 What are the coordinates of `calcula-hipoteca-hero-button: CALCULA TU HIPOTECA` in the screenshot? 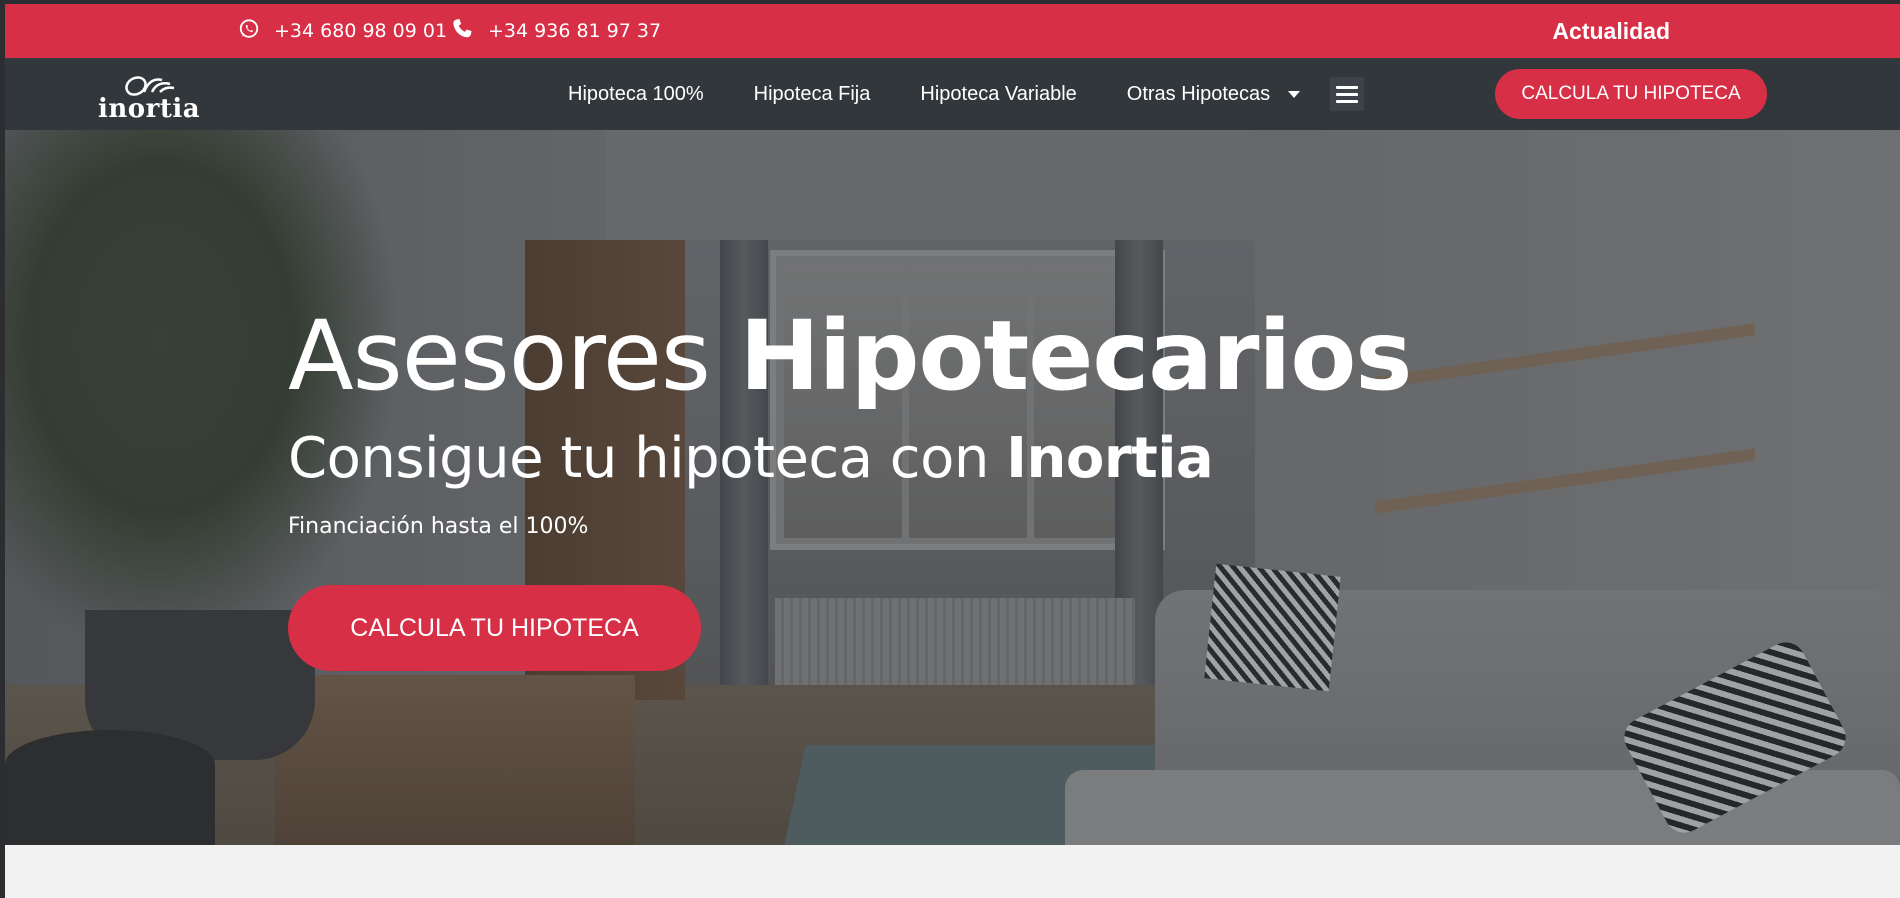 It's located at (494, 628).